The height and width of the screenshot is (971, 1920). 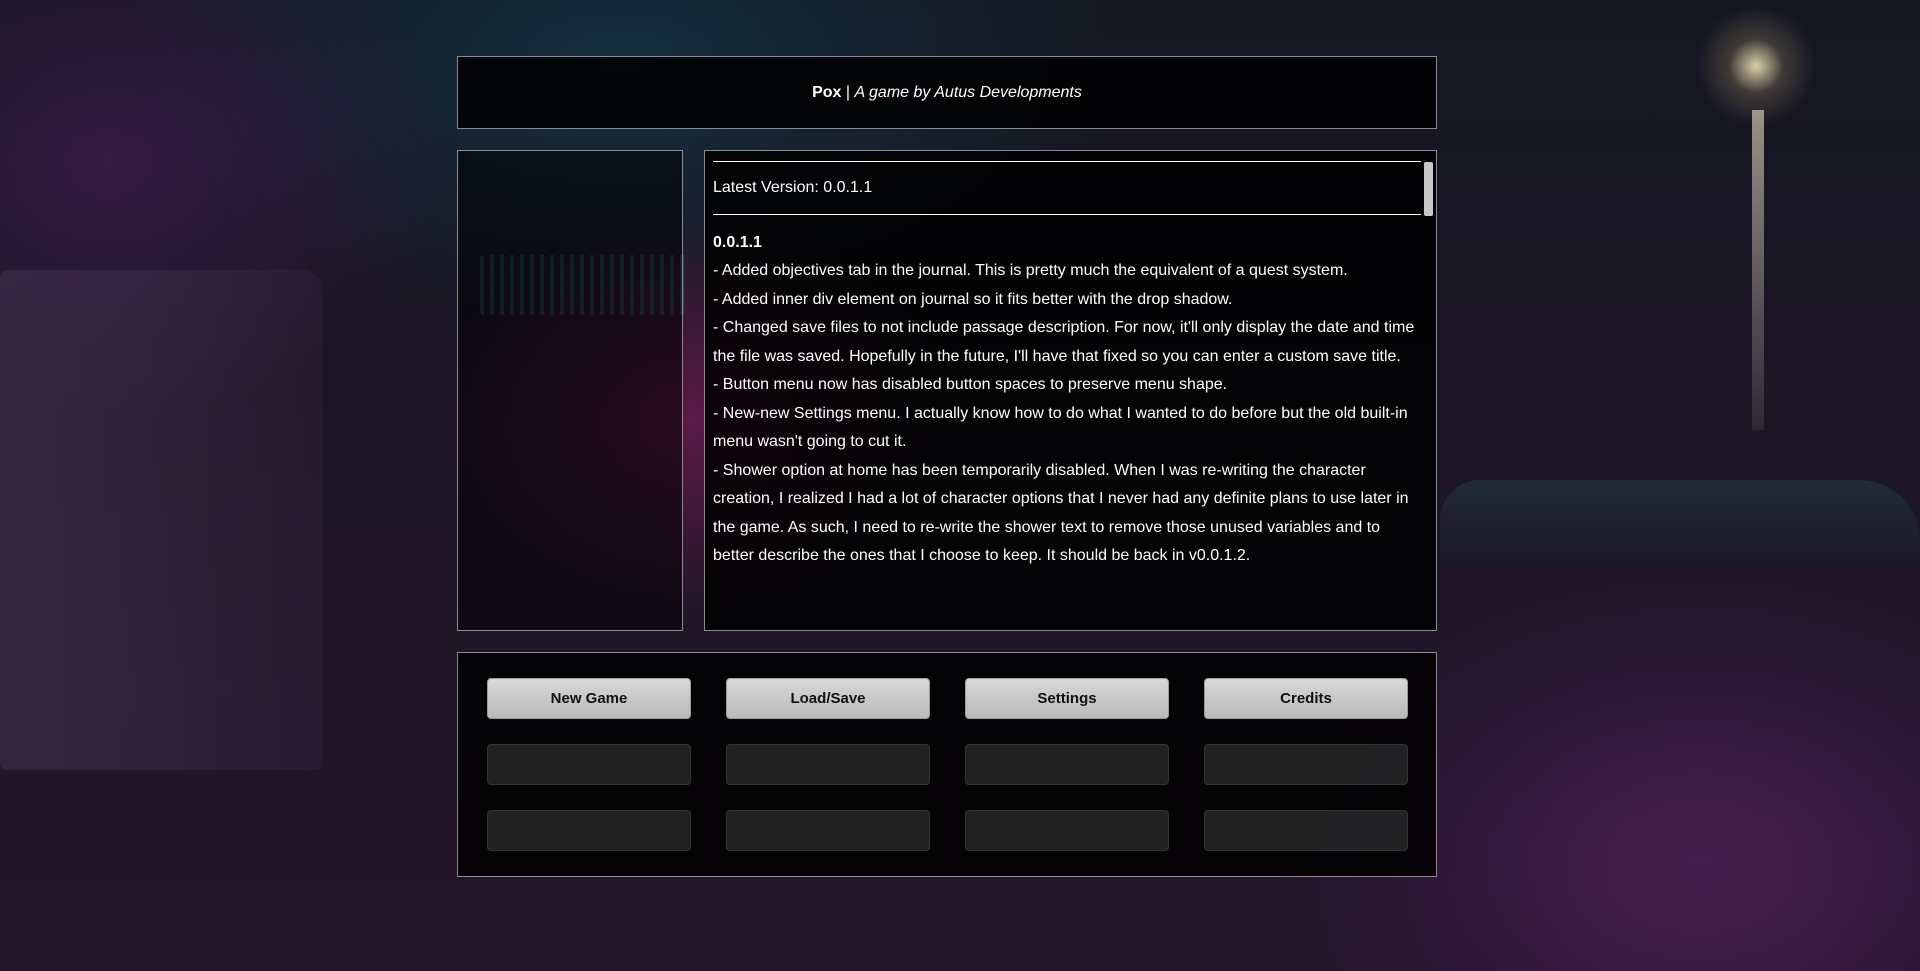 I want to click on title-bar: Pox | A game by Autus Developments, so click(x=947, y=92).